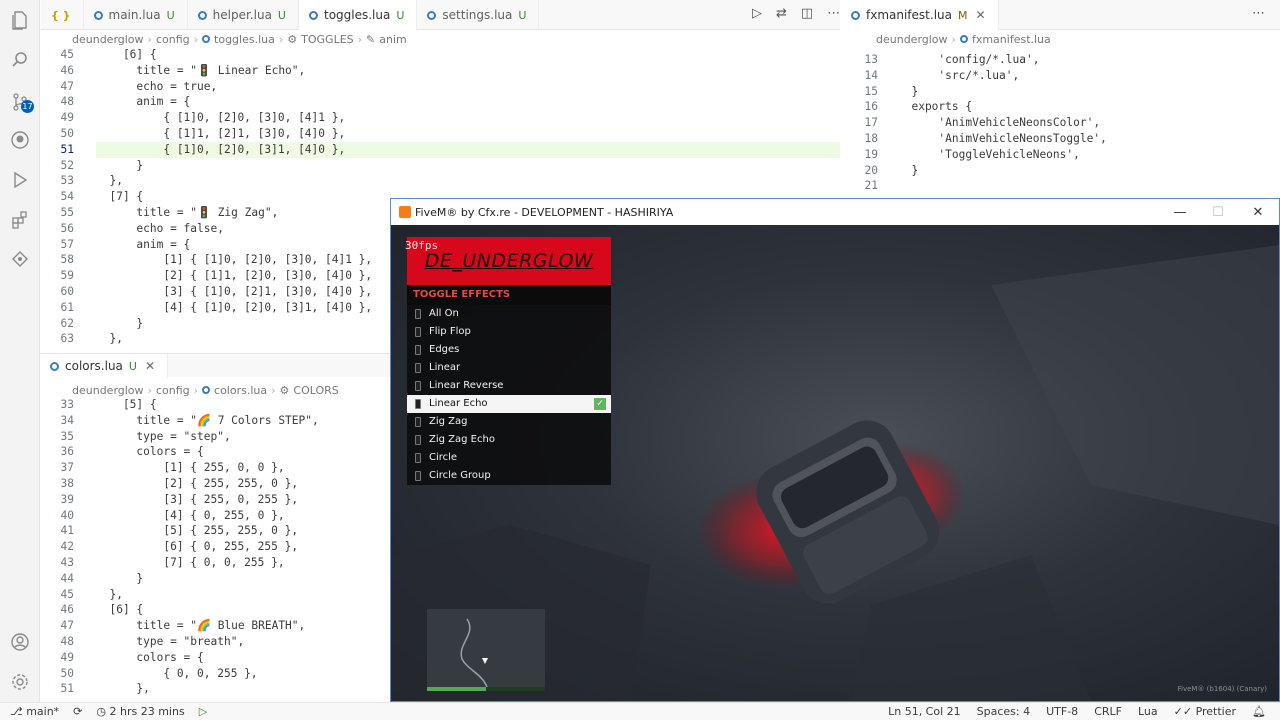 This screenshot has width=1280, height=720. Describe the element at coordinates (62, 15) in the screenshot. I see `tab-main-lua: { }` at that location.